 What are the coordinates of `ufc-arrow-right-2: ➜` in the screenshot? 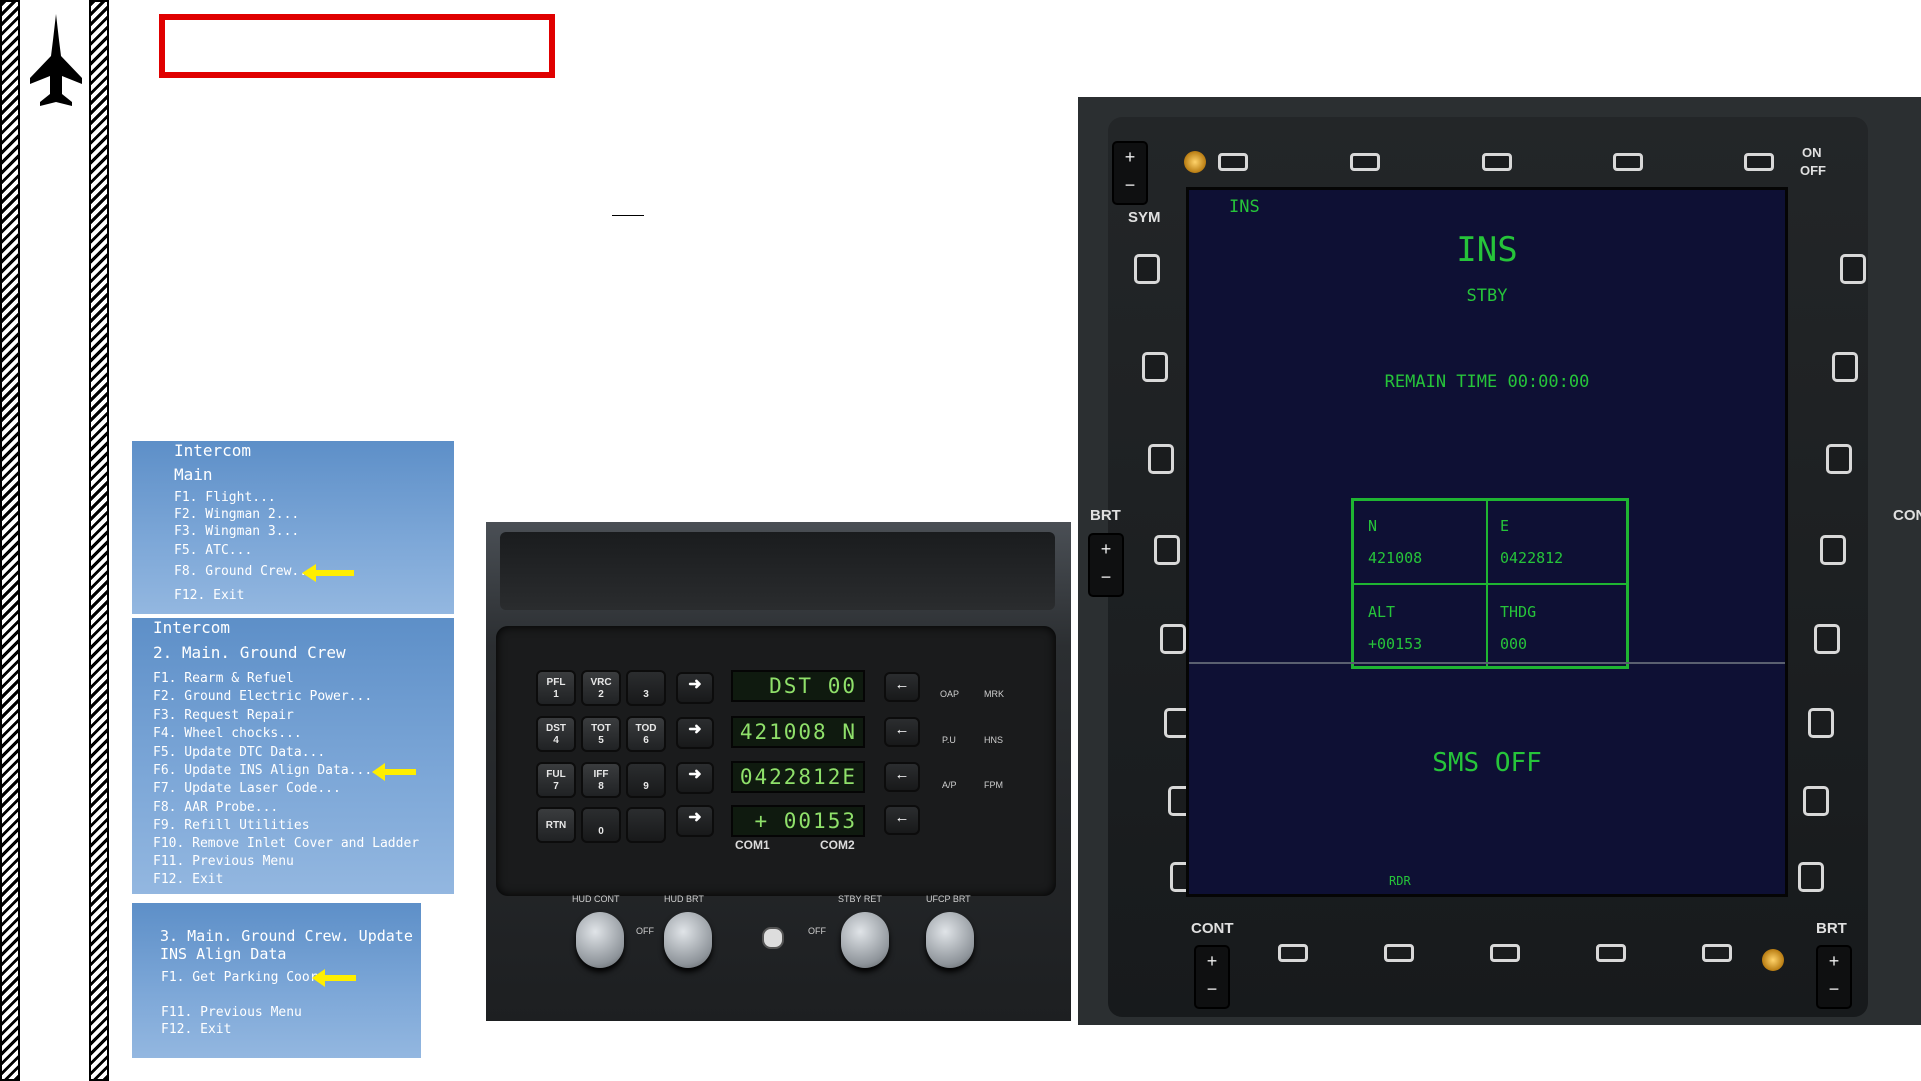 It's located at (695, 733).